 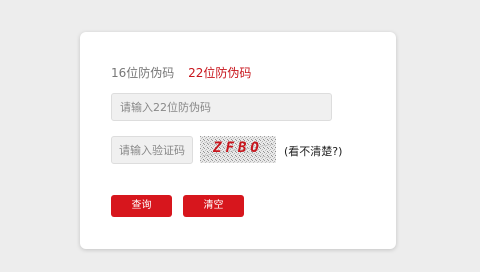 What do you see at coordinates (213, 206) in the screenshot?
I see `clear-button: 清空` at bounding box center [213, 206].